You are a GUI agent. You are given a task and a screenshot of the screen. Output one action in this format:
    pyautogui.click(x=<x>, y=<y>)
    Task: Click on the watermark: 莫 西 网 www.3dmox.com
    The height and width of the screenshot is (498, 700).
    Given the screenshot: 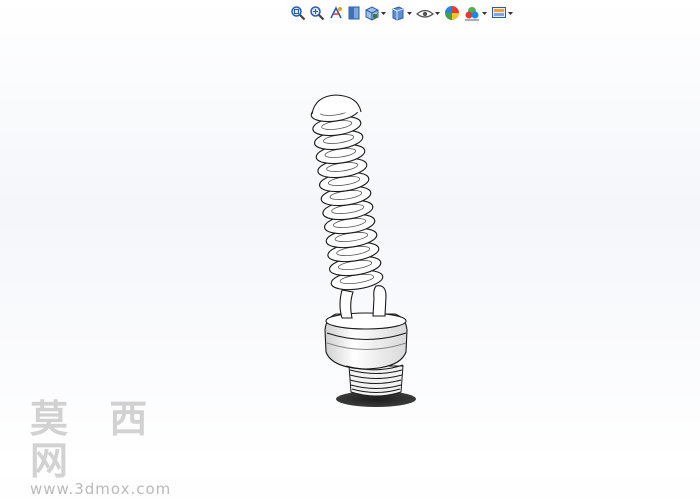 What is the action you would take?
    pyautogui.click(x=115, y=448)
    